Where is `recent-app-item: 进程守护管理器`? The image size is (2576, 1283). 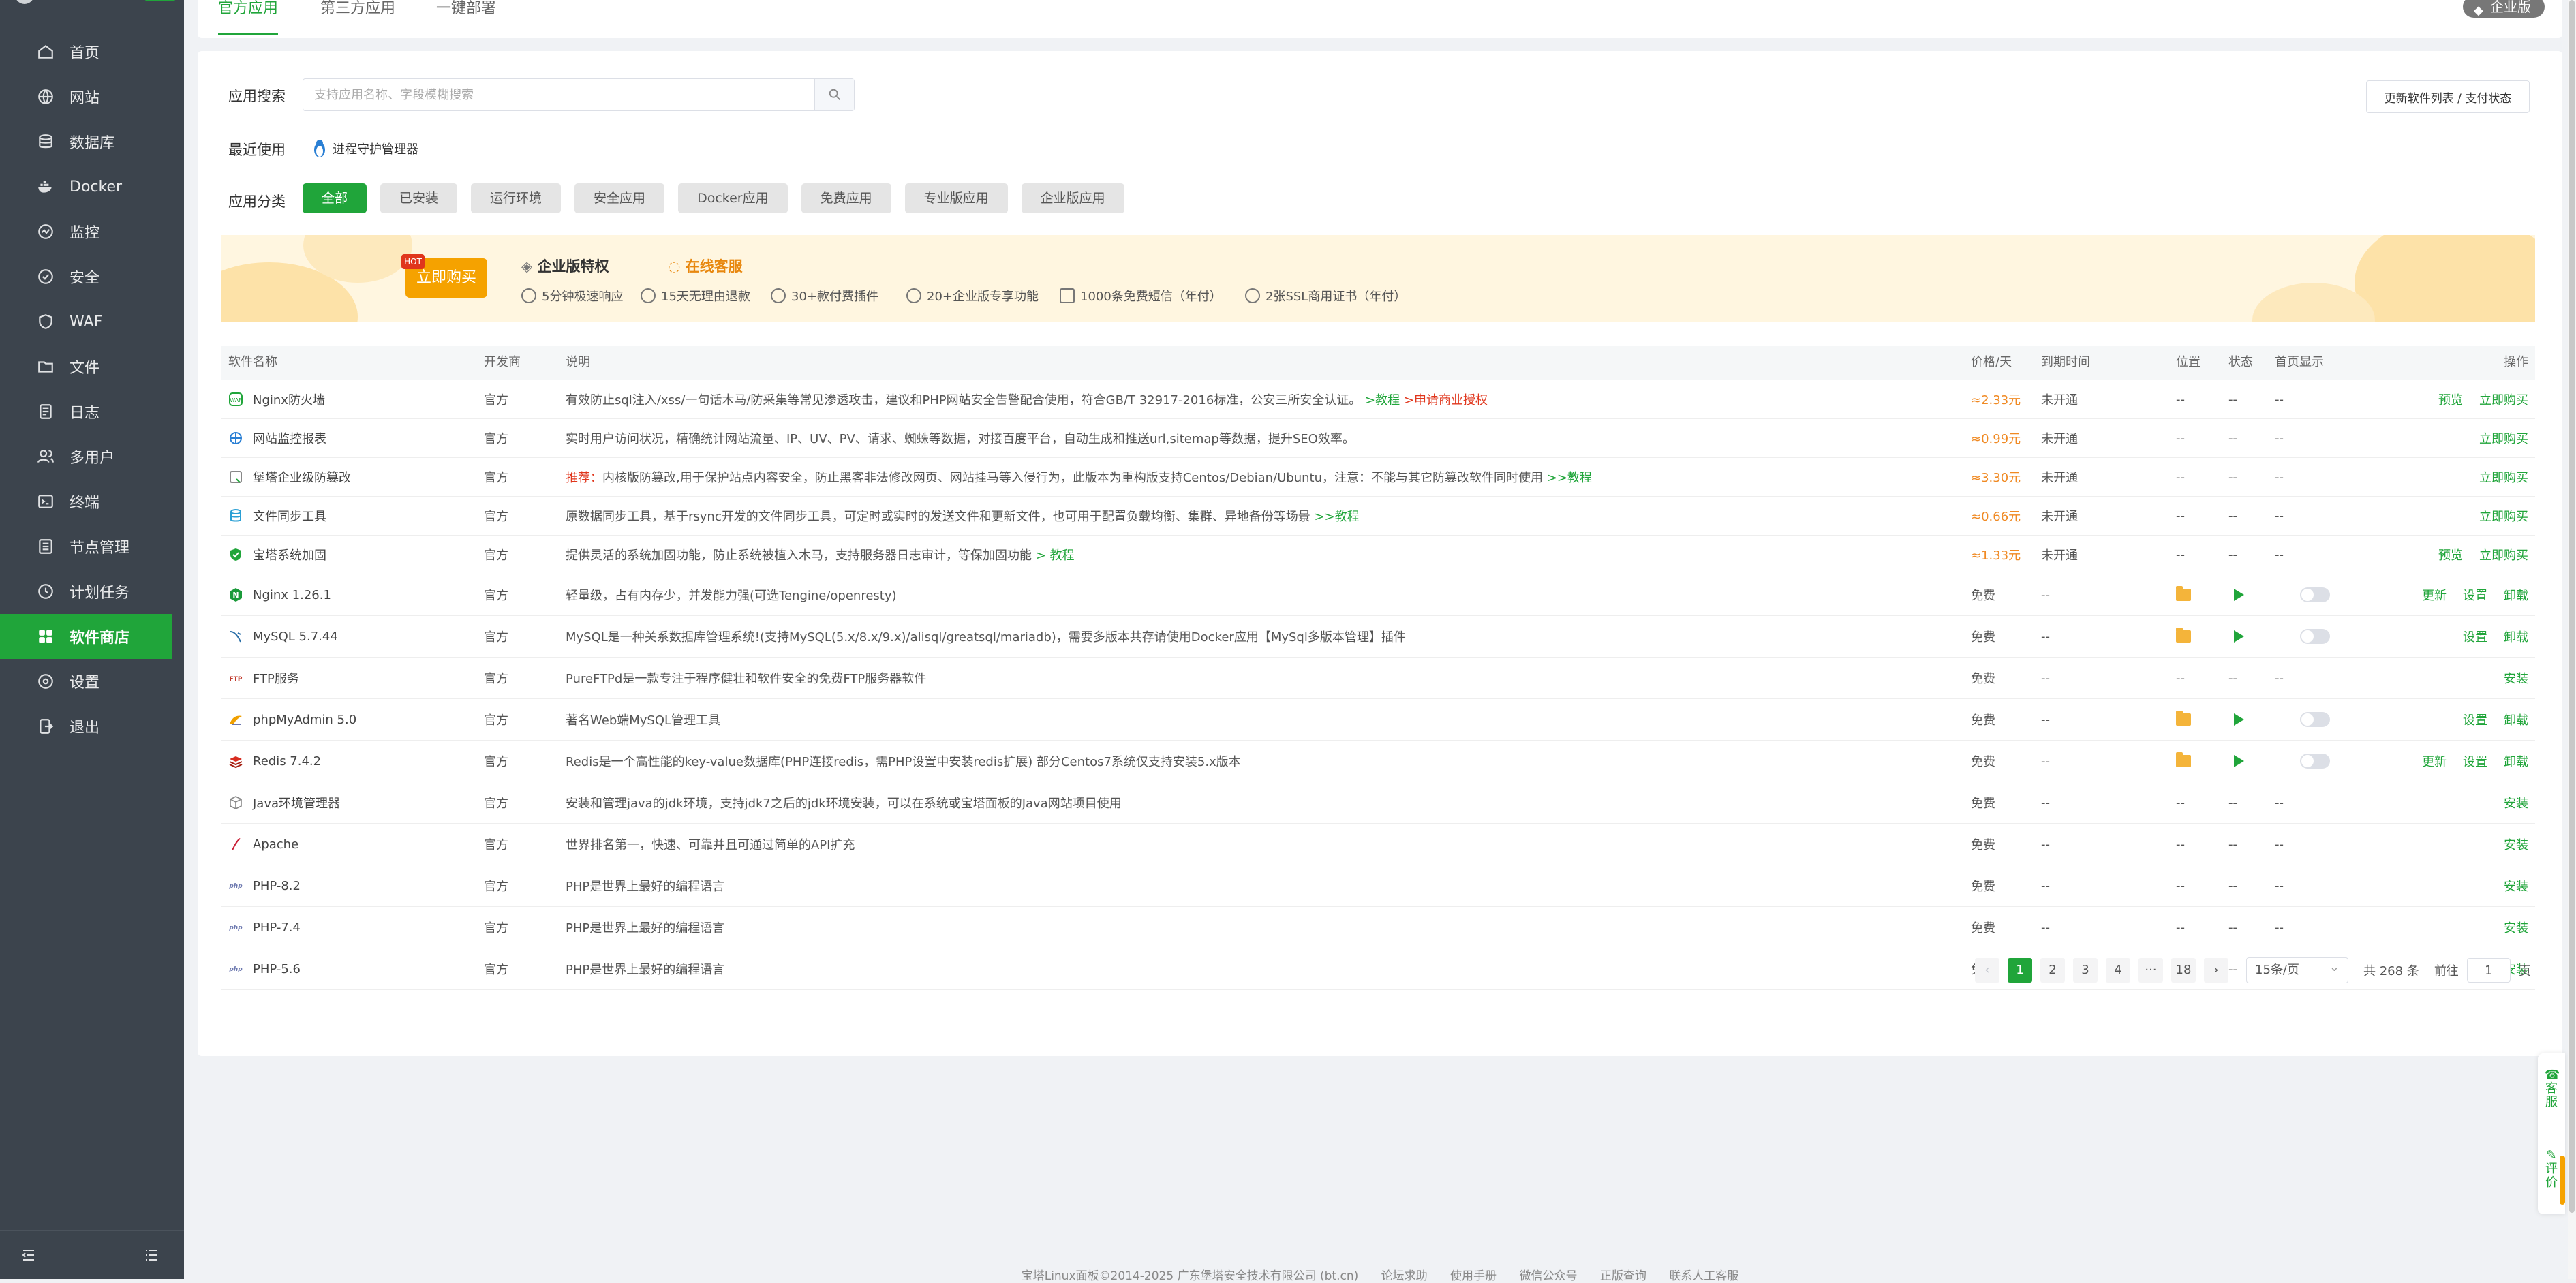
recent-app-item: 进程守护管理器 is located at coordinates (365, 148).